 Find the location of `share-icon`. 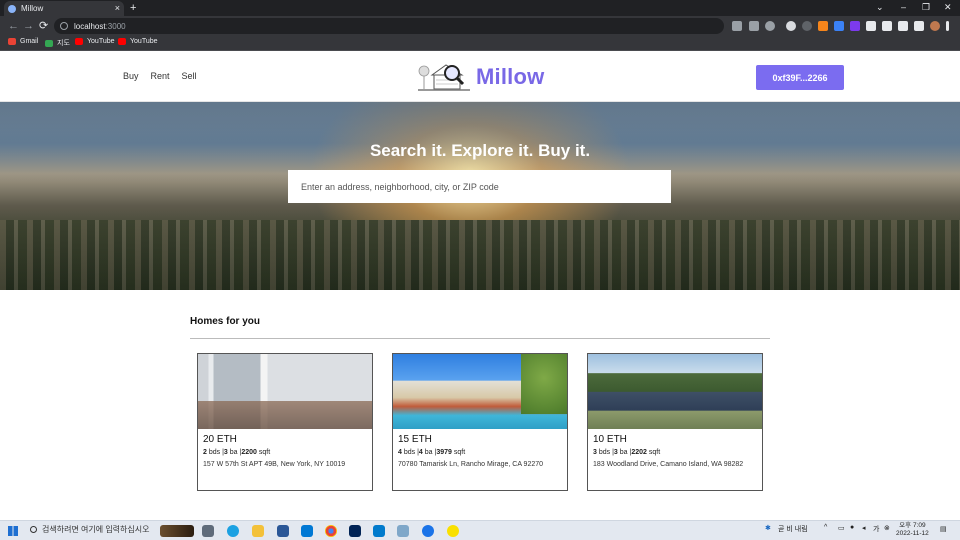

share-icon is located at coordinates (754, 26).